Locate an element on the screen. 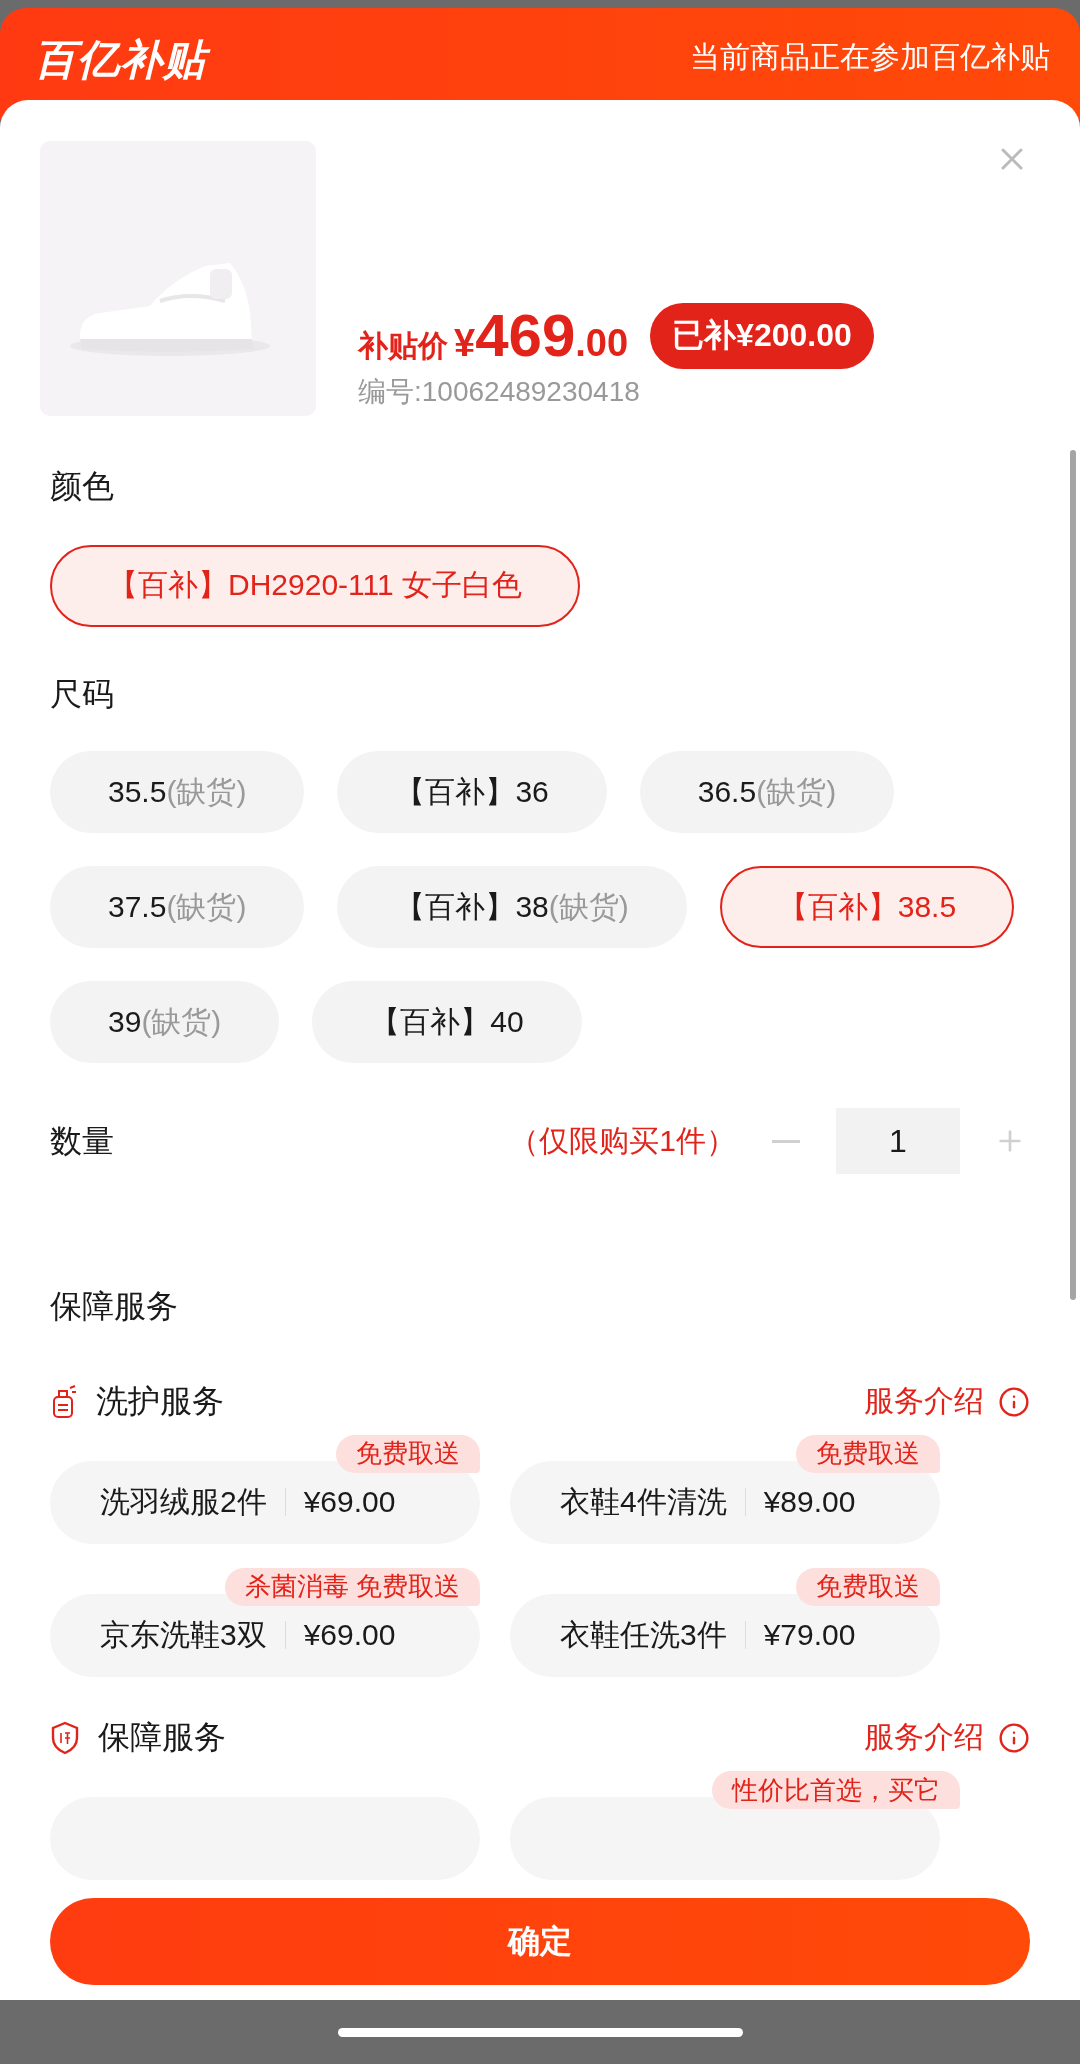 This screenshot has width=1080, height=2064. section-title: 数量 is located at coordinates (82, 1142).